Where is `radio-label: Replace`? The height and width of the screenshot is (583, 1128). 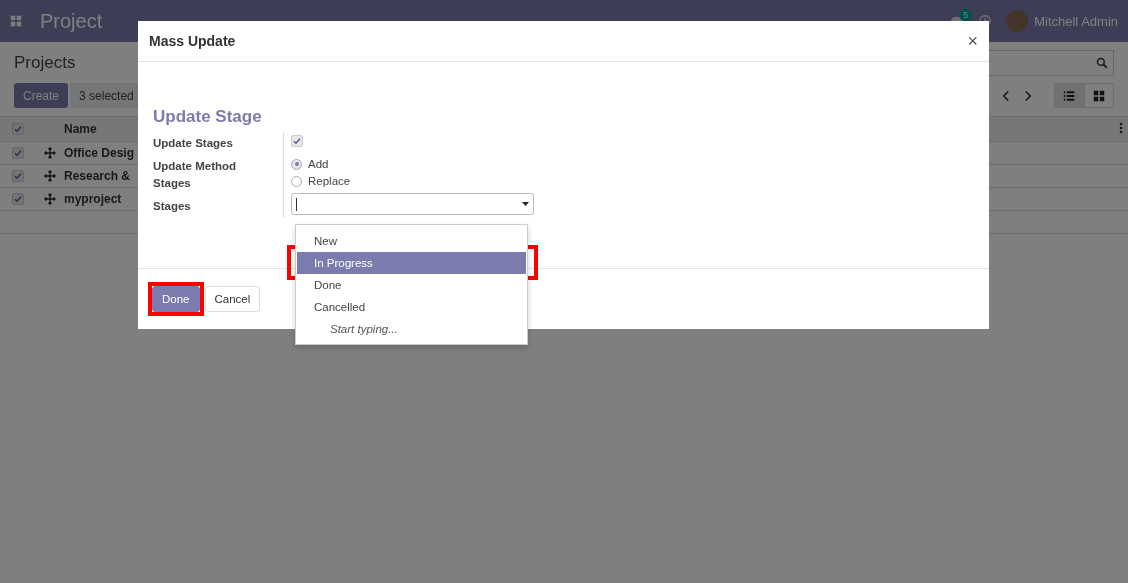 radio-label: Replace is located at coordinates (329, 181).